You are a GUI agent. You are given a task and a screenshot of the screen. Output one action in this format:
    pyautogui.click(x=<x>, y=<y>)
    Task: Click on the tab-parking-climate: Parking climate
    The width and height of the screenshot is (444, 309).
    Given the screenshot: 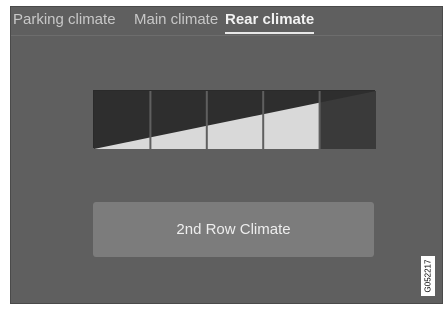 What is the action you would take?
    pyautogui.click(x=64, y=19)
    